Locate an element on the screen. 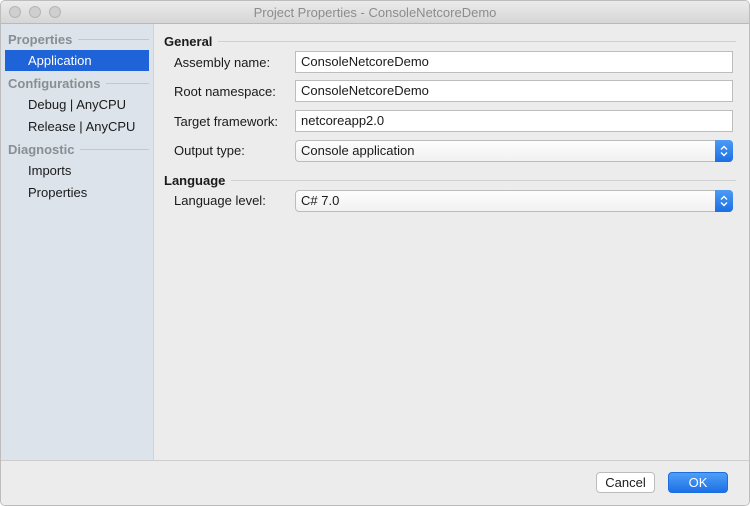 The height and width of the screenshot is (506, 750). sidebar-item-release-anycpu: Release | AnyCPU is located at coordinates (77, 126).